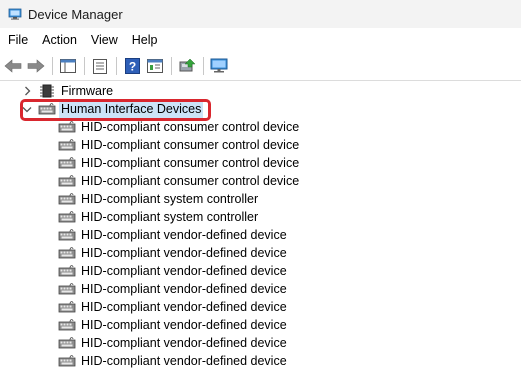  What do you see at coordinates (260, 40) in the screenshot?
I see `menu-bar: File Action View Help` at bounding box center [260, 40].